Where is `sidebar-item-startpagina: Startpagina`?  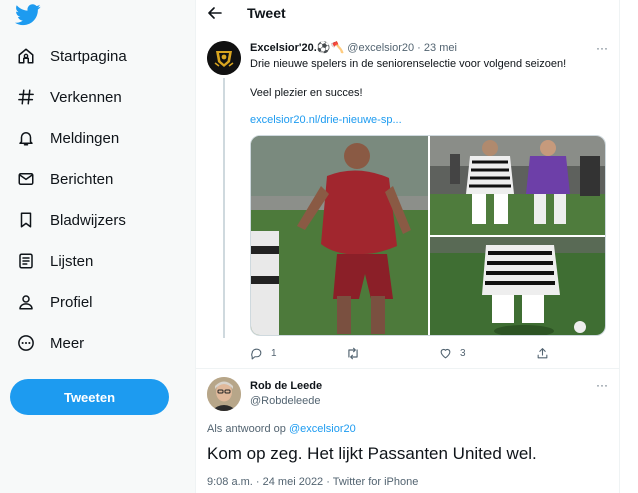 sidebar-item-startpagina: Startpagina is located at coordinates (71, 56).